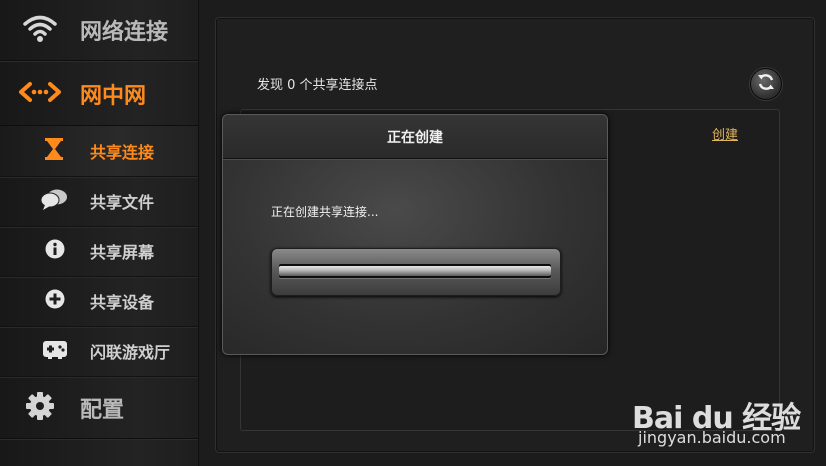 The width and height of the screenshot is (826, 466). Describe the element at coordinates (102, 410) in the screenshot. I see `nav-settings-label: 配置` at that location.